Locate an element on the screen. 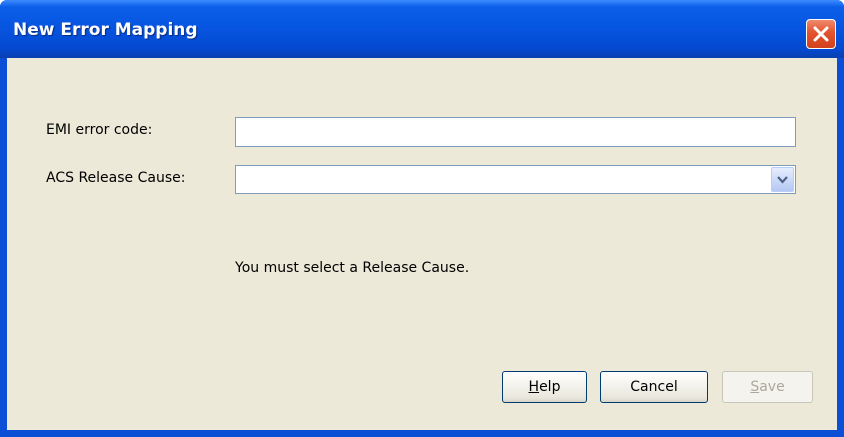 The width and height of the screenshot is (844, 437). close-button is located at coordinates (821, 34).